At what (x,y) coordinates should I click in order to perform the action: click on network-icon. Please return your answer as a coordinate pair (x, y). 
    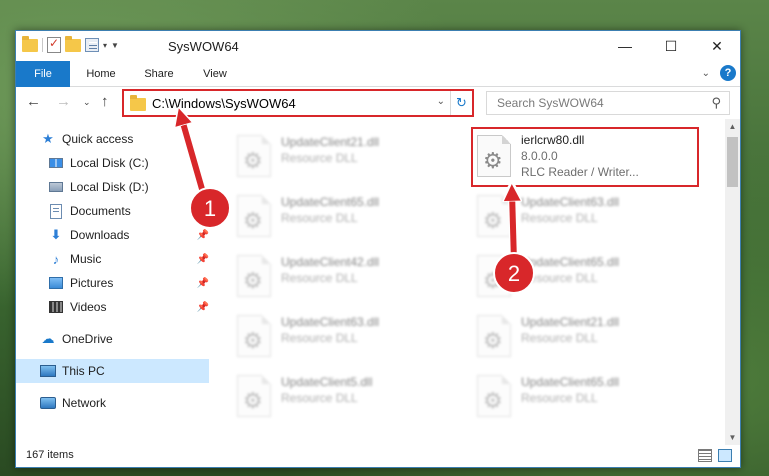
    Looking at the image, I should click on (48, 403).